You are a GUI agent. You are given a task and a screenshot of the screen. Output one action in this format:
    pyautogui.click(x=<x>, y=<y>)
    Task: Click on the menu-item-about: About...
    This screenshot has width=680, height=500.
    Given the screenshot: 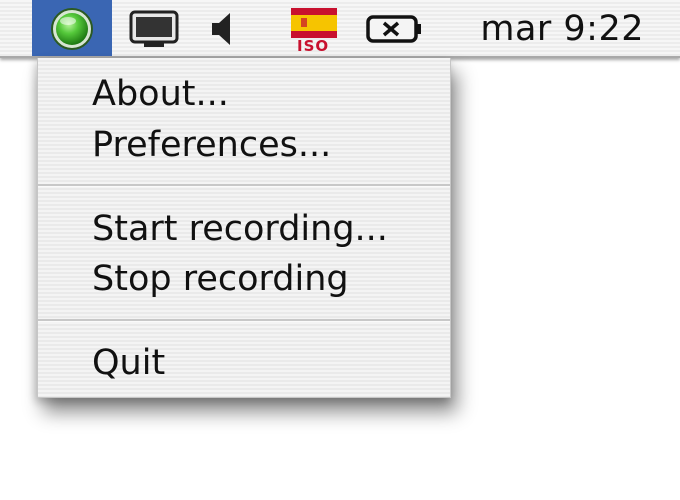 What is the action you would take?
    pyautogui.click(x=244, y=94)
    